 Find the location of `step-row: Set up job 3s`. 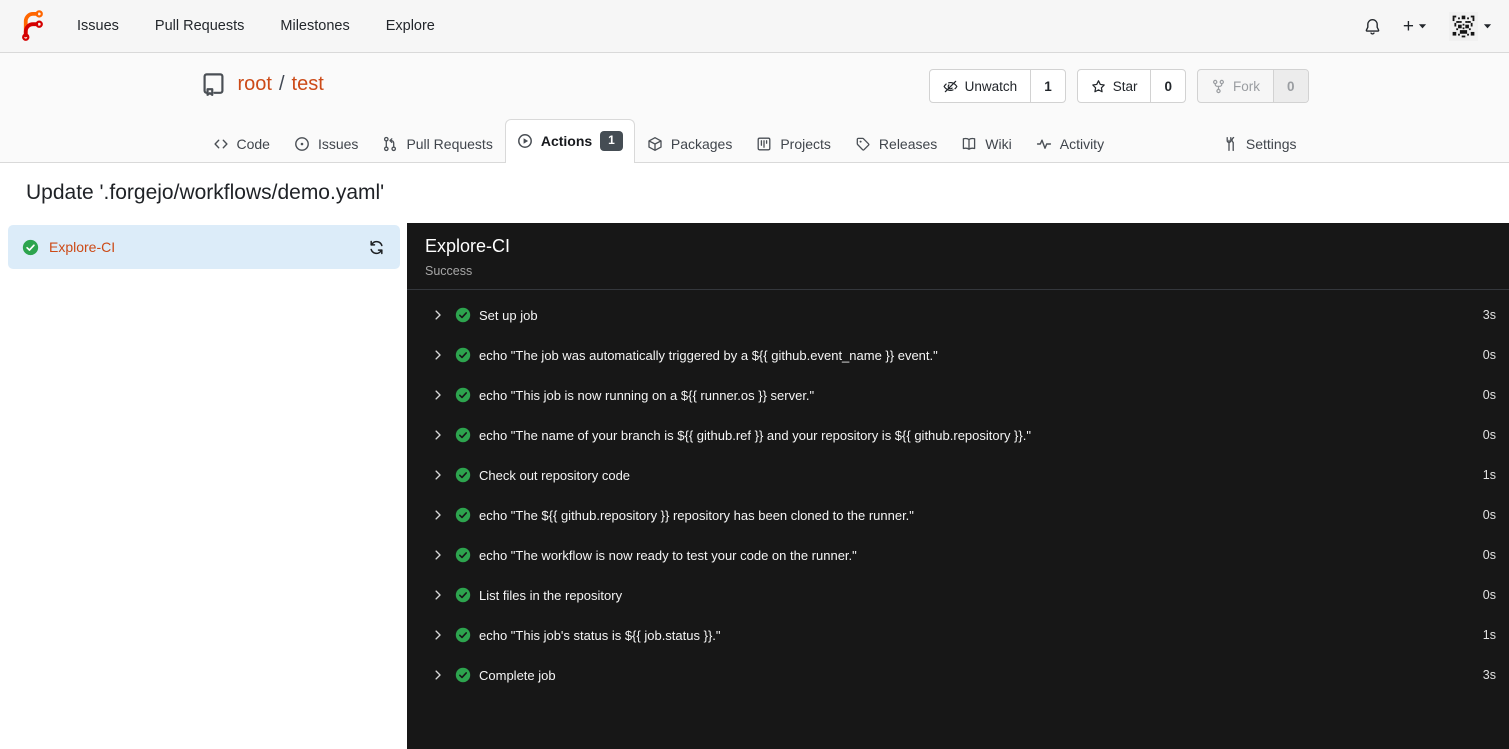

step-row: Set up job 3s is located at coordinates (958, 315).